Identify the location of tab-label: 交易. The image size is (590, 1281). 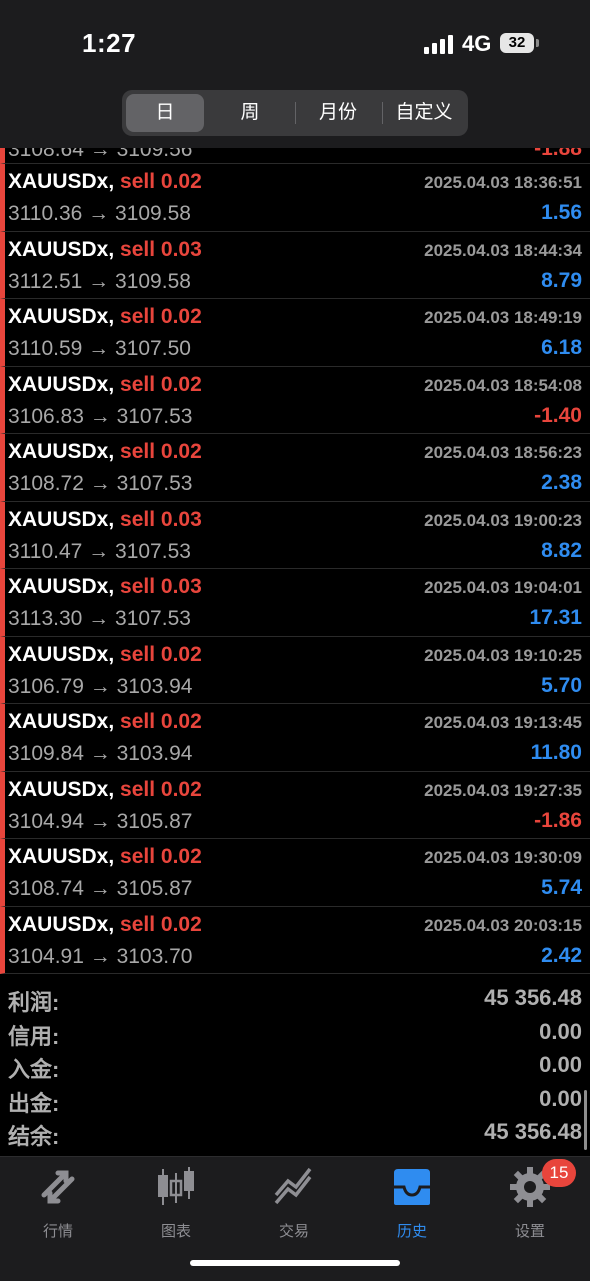
(293, 1231).